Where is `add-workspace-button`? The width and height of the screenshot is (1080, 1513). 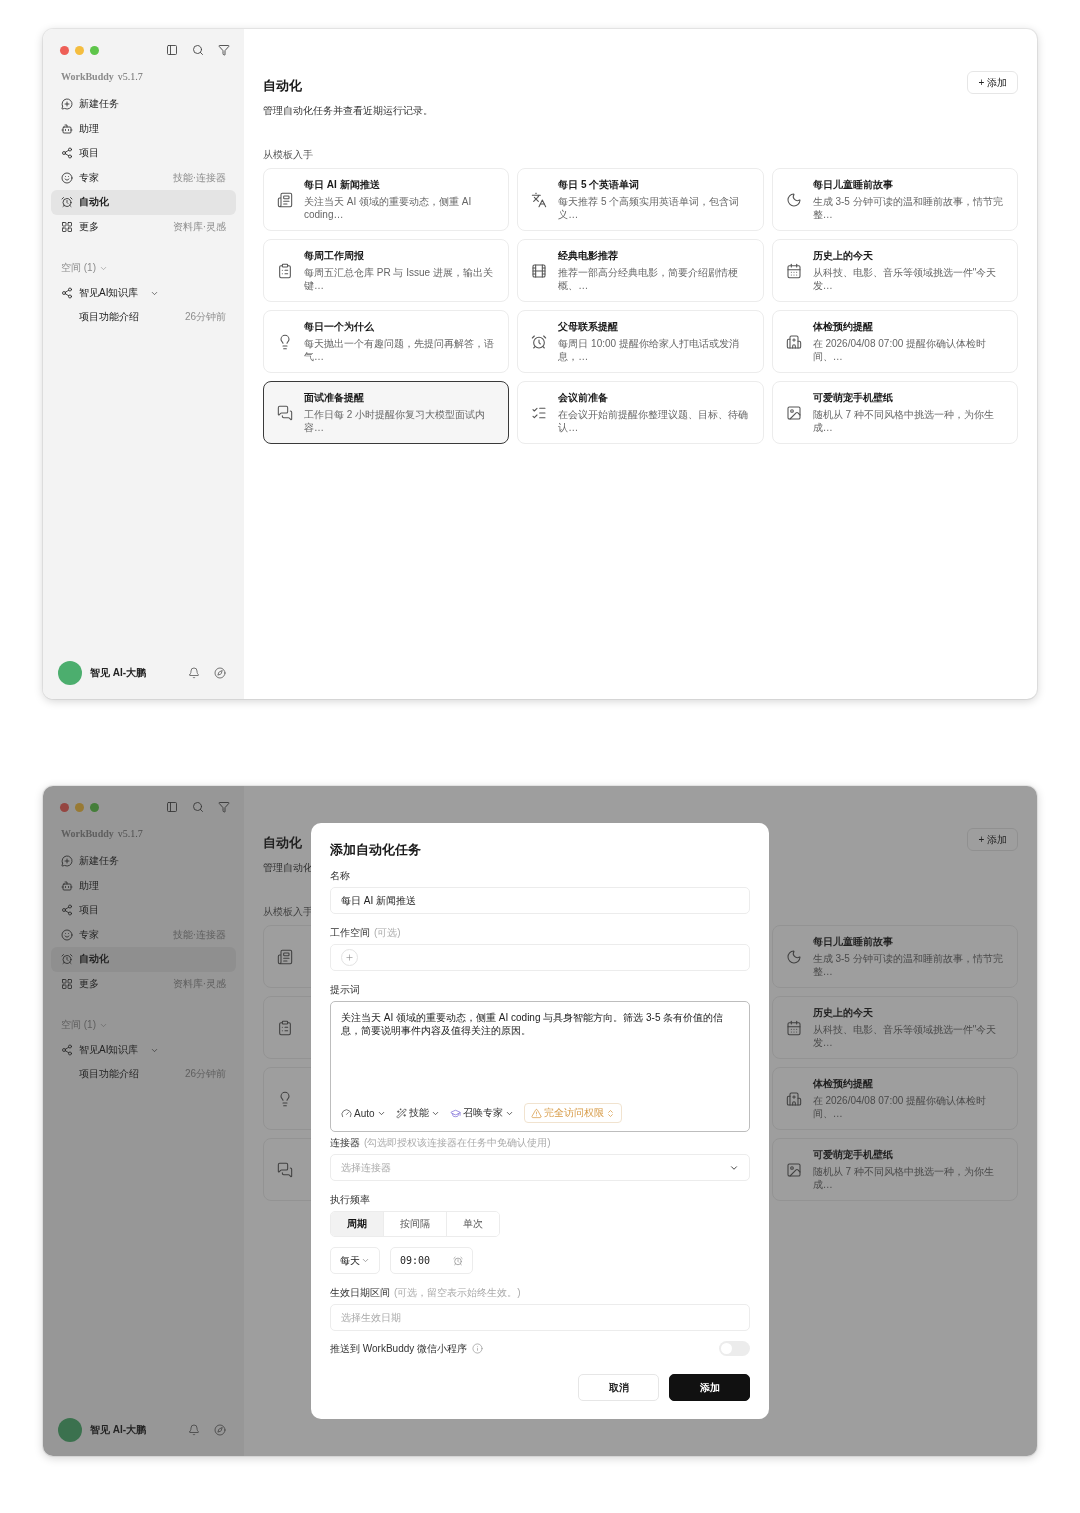
add-workspace-button is located at coordinates (349, 957).